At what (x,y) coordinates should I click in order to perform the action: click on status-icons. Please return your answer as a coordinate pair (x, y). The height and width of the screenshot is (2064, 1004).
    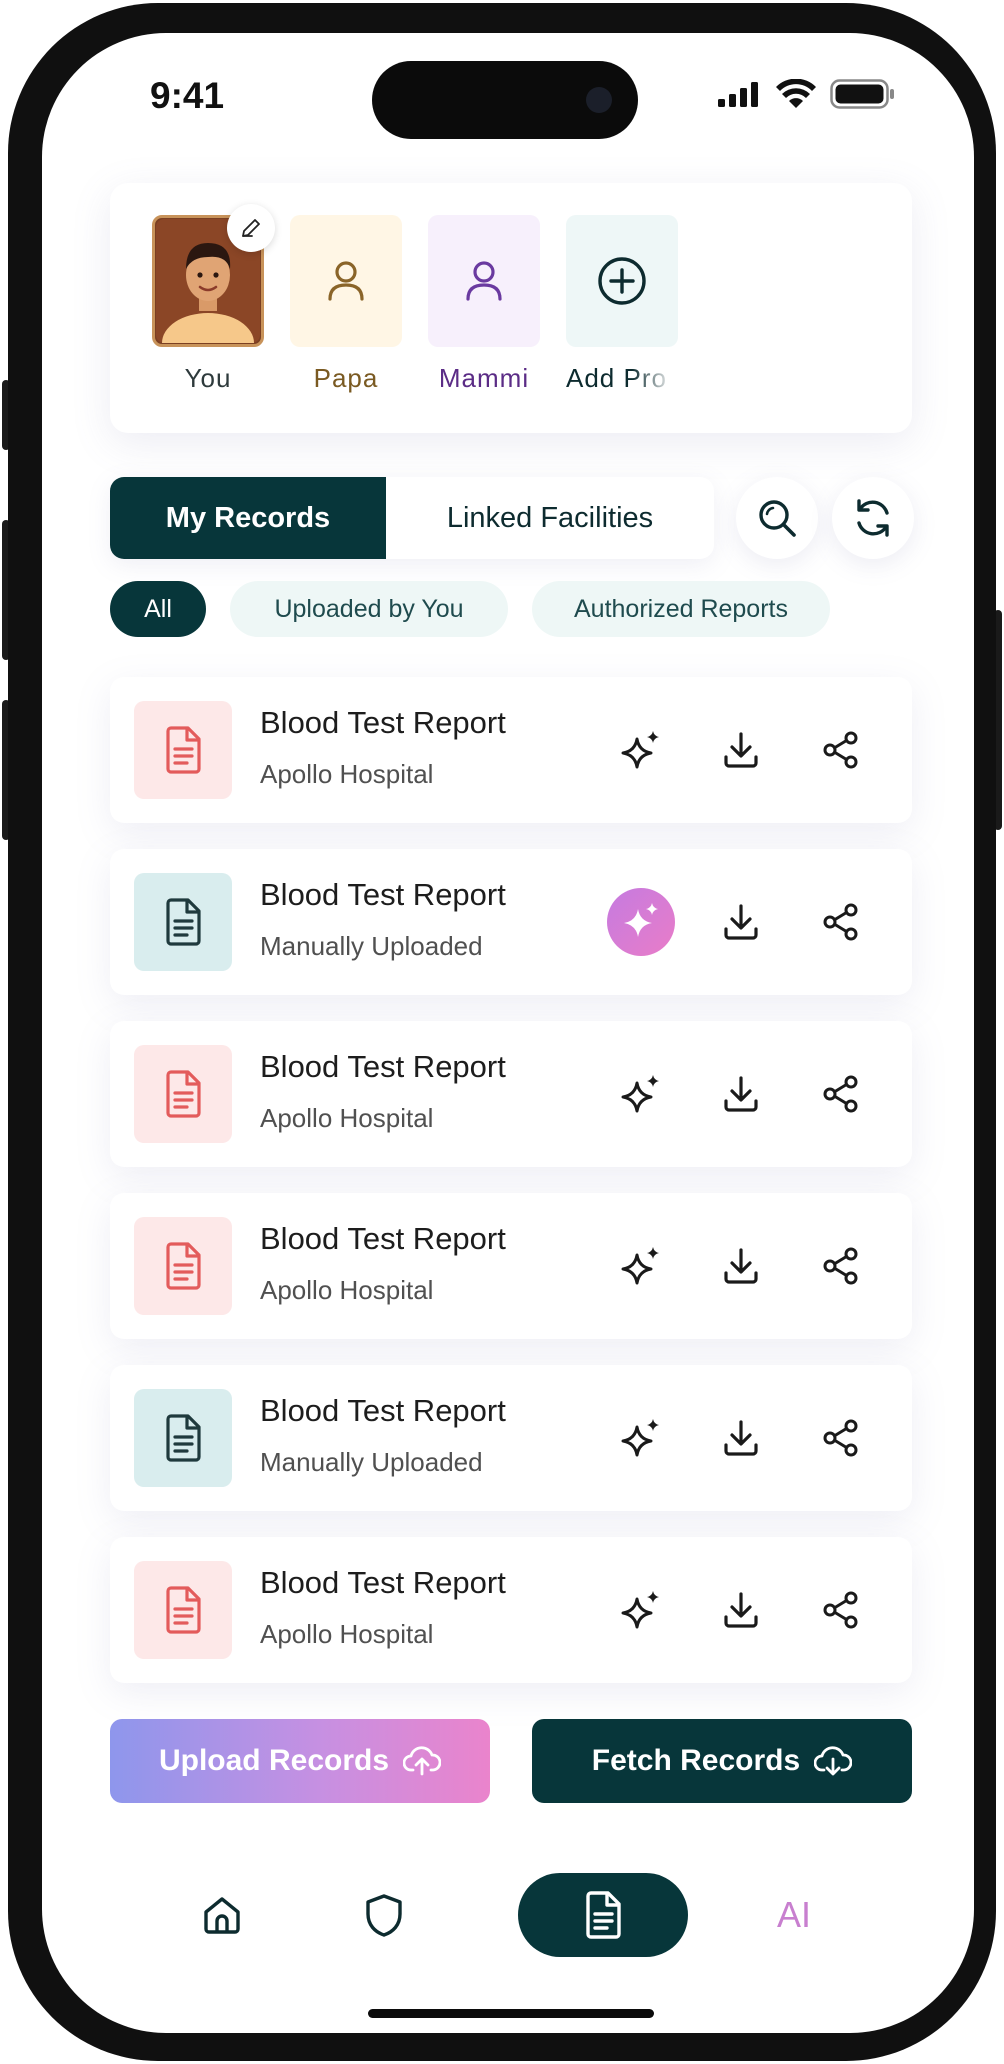
    Looking at the image, I should click on (807, 94).